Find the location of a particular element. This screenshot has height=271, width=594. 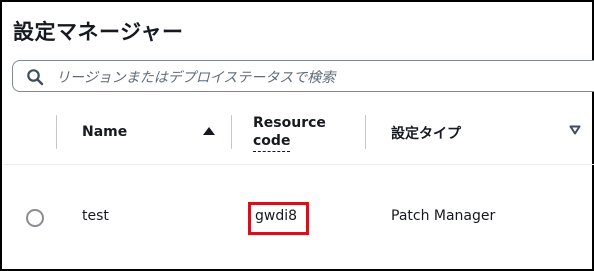

sort-ascending-icon is located at coordinates (209, 131).